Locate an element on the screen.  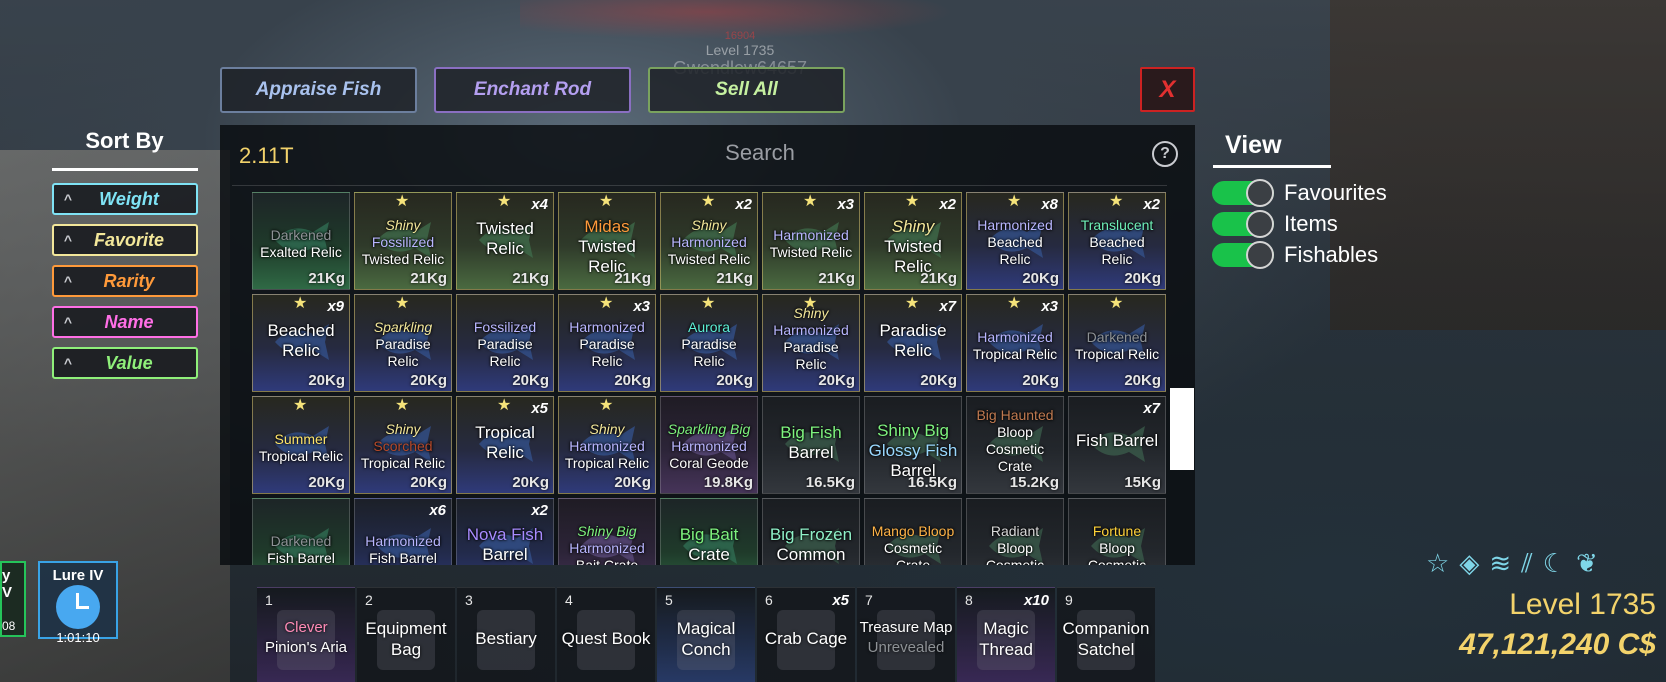
inventory-scrollbar is located at coordinates (1182, 429).